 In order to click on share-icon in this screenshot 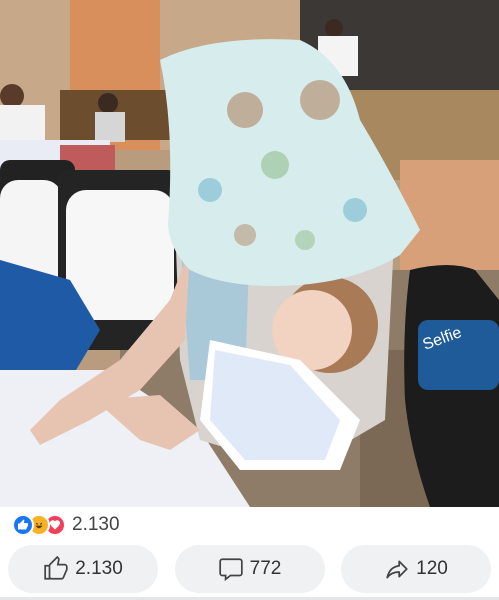, I will do `click(397, 569)`.